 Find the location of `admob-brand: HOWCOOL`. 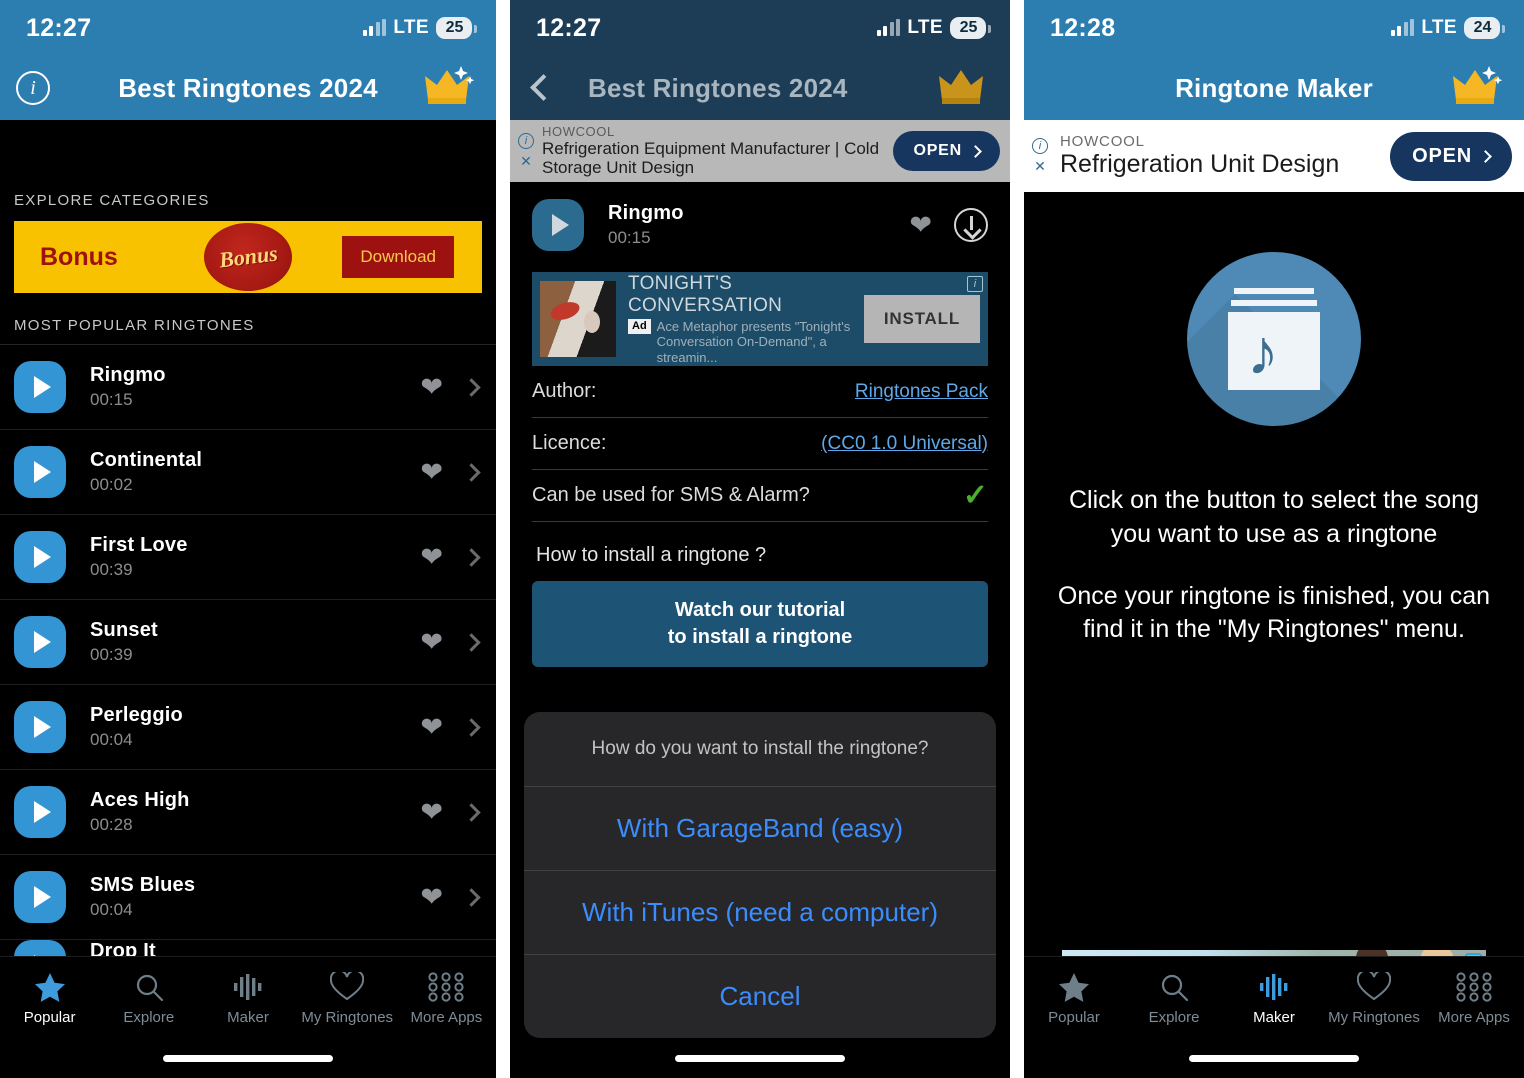

admob-brand: HOWCOOL is located at coordinates (1102, 141).